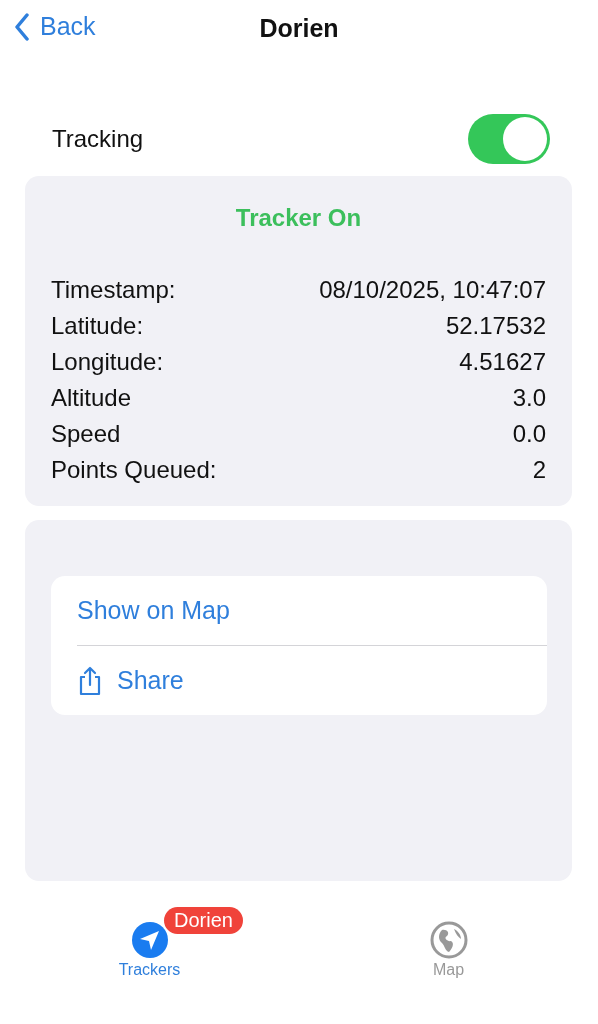 This screenshot has height=1024, width=598. What do you see at coordinates (502, 362) in the screenshot?
I see `field-value: 4.51627` at bounding box center [502, 362].